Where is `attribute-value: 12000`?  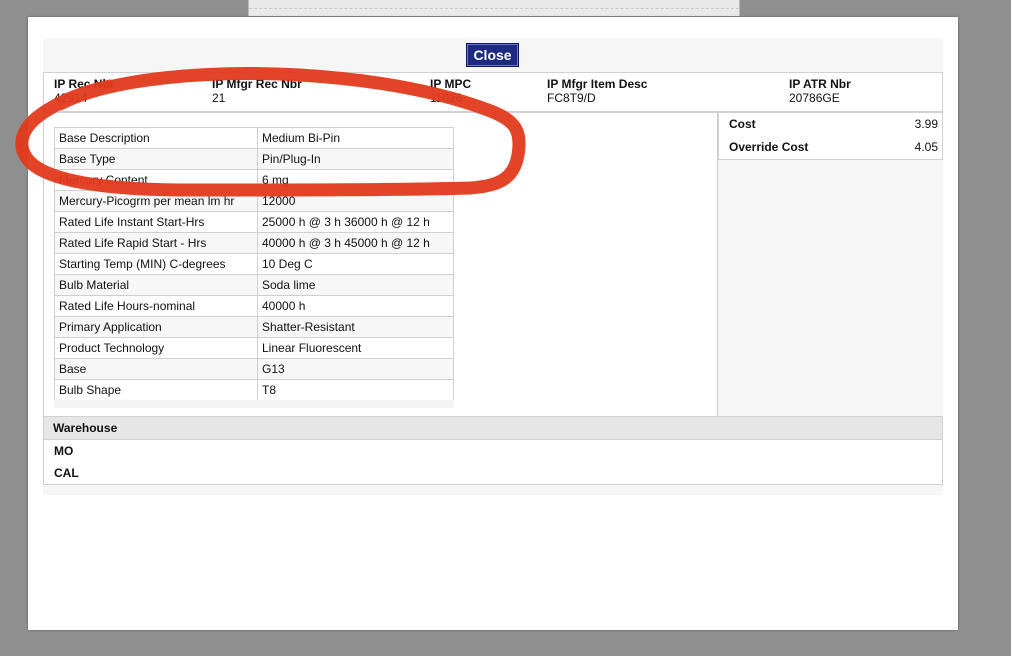 attribute-value: 12000 is located at coordinates (355, 201).